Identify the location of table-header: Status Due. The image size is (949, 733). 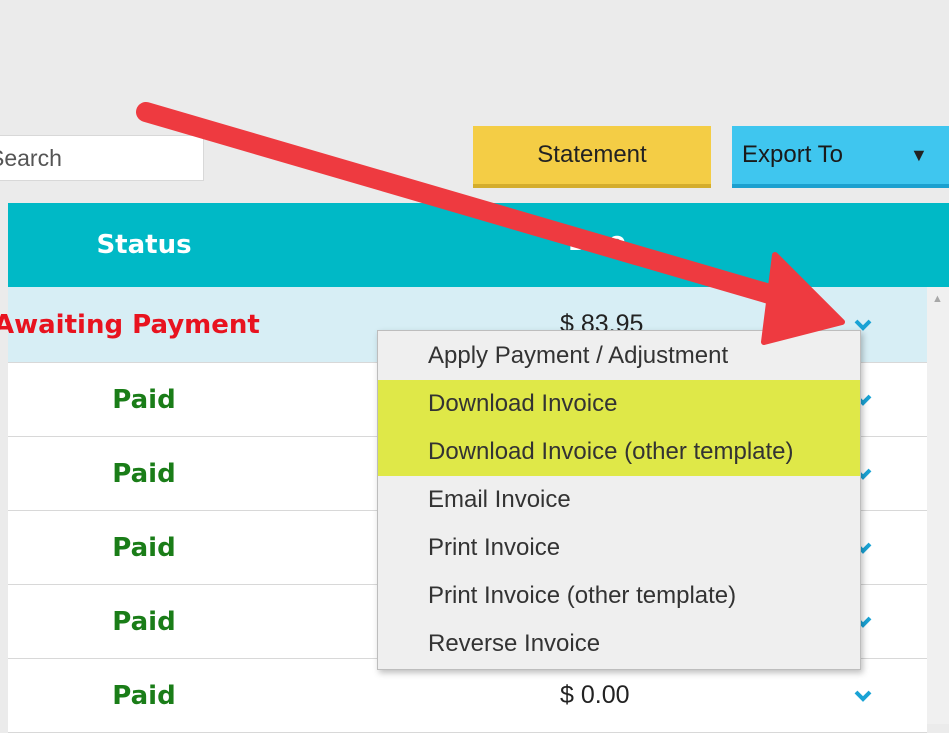
(478, 245).